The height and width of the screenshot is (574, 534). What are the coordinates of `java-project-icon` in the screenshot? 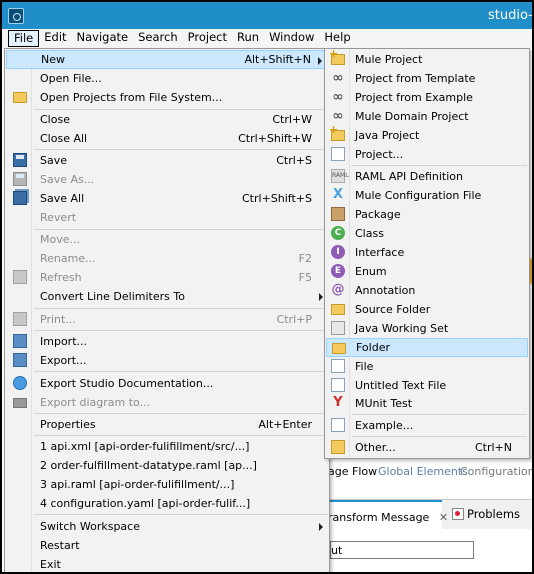 It's located at (337, 132).